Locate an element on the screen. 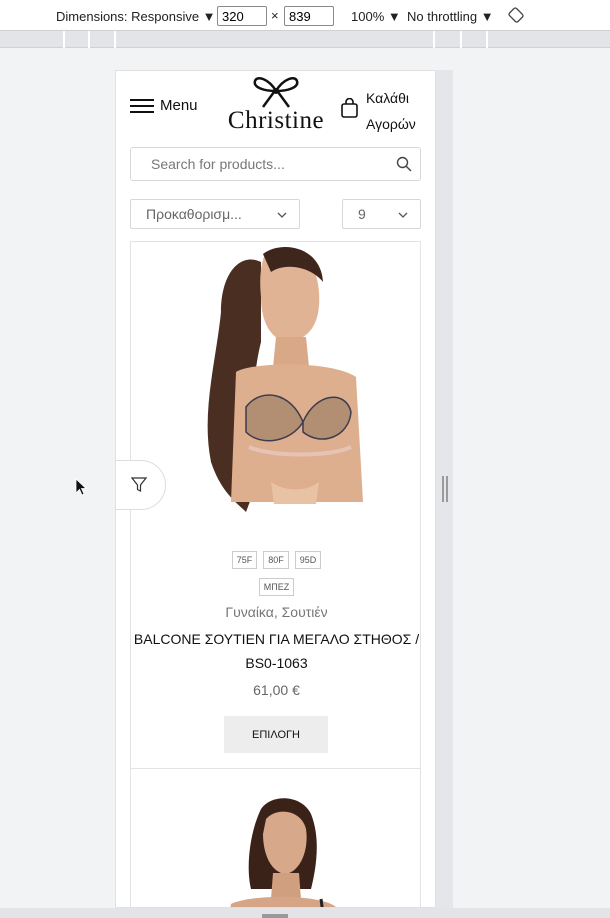 The width and height of the screenshot is (610, 918). viewport-height-input is located at coordinates (309, 16).